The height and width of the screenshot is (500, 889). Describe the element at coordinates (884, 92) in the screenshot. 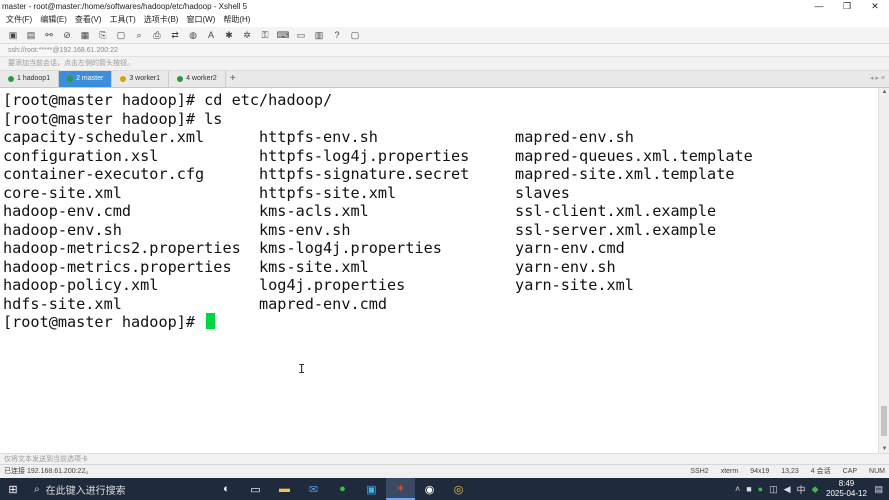

I see `scroll-up-icon: ▲` at that location.